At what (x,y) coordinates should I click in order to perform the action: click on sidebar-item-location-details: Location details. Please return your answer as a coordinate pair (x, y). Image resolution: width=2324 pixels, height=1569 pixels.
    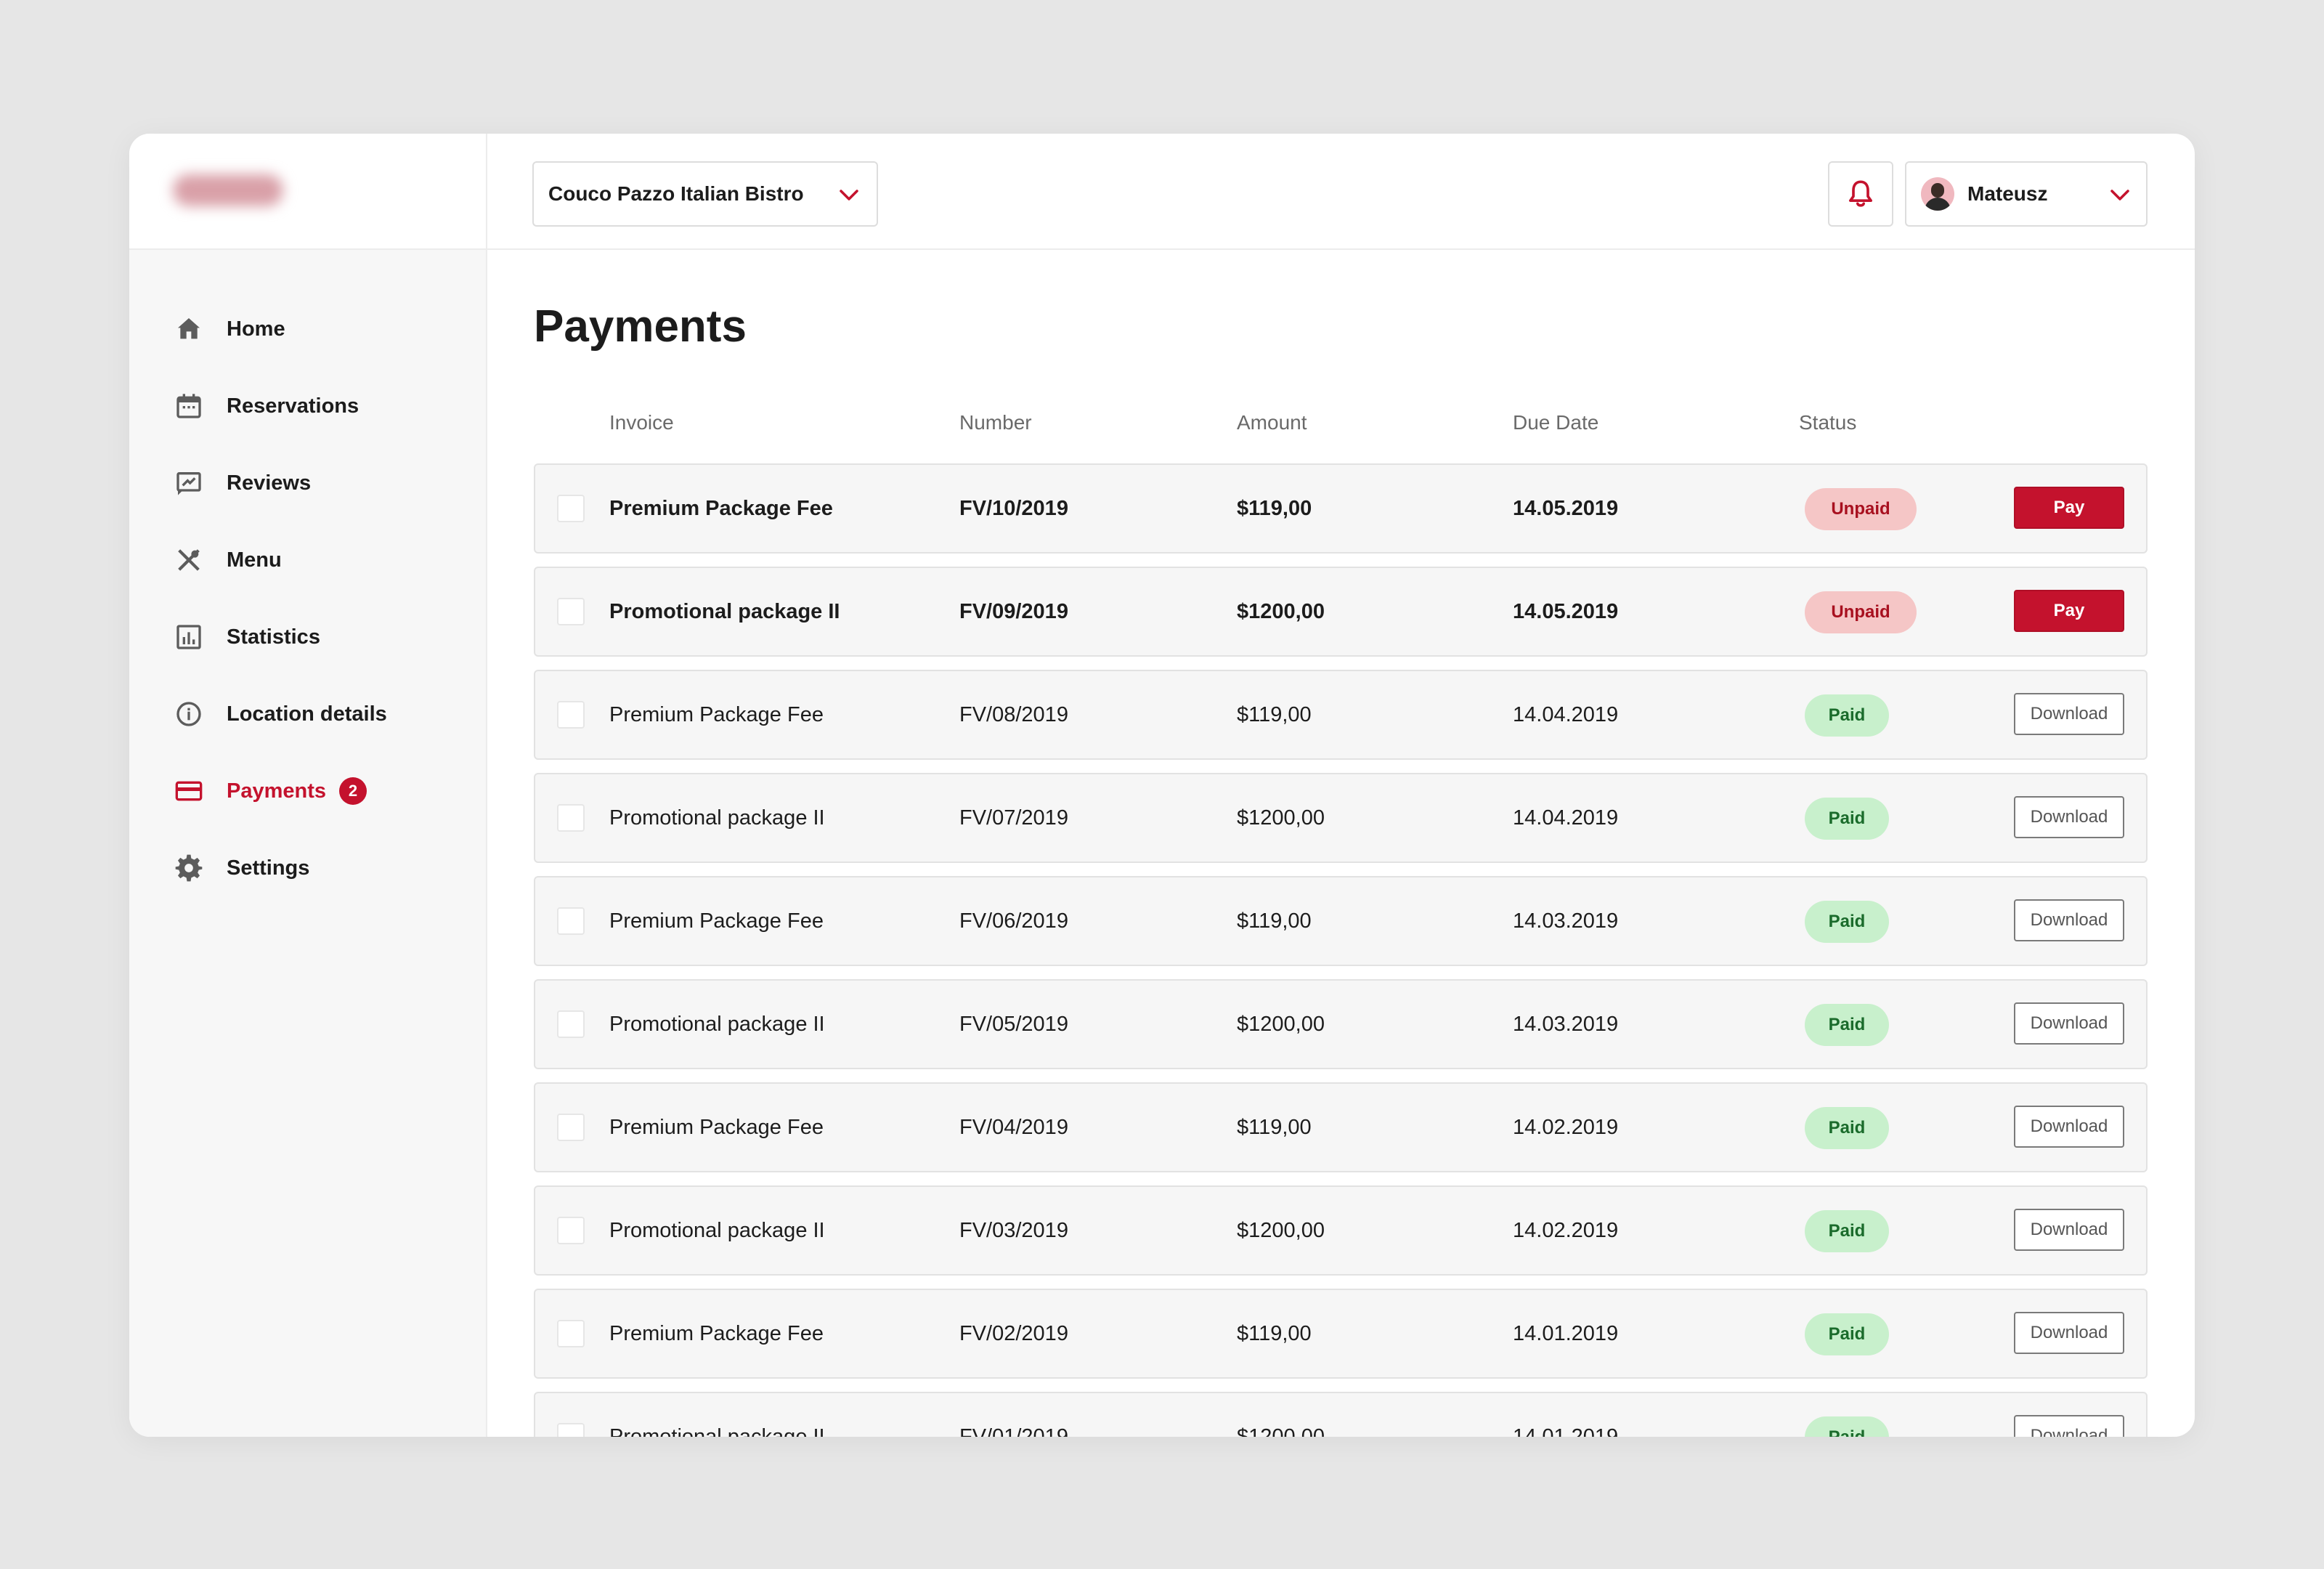
    Looking at the image, I should click on (307, 714).